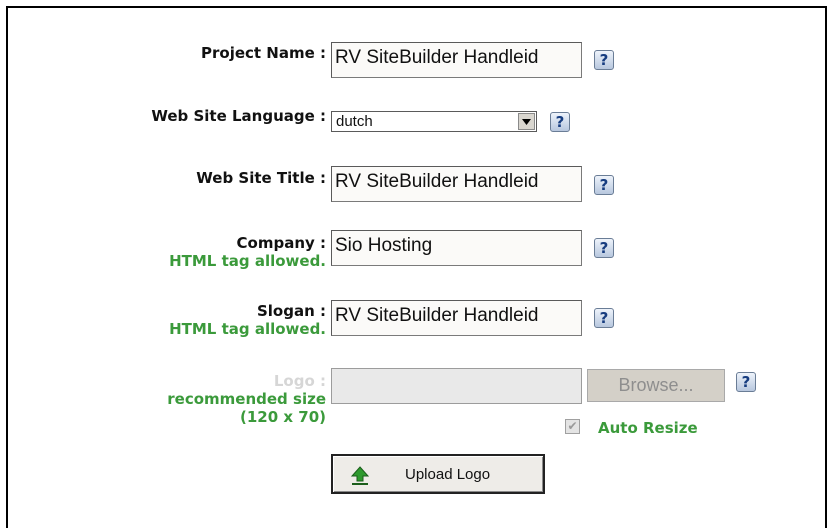 Image resolution: width=835 pixels, height=528 pixels. Describe the element at coordinates (456, 248) in the screenshot. I see `company-input: Sio Hosting` at that location.